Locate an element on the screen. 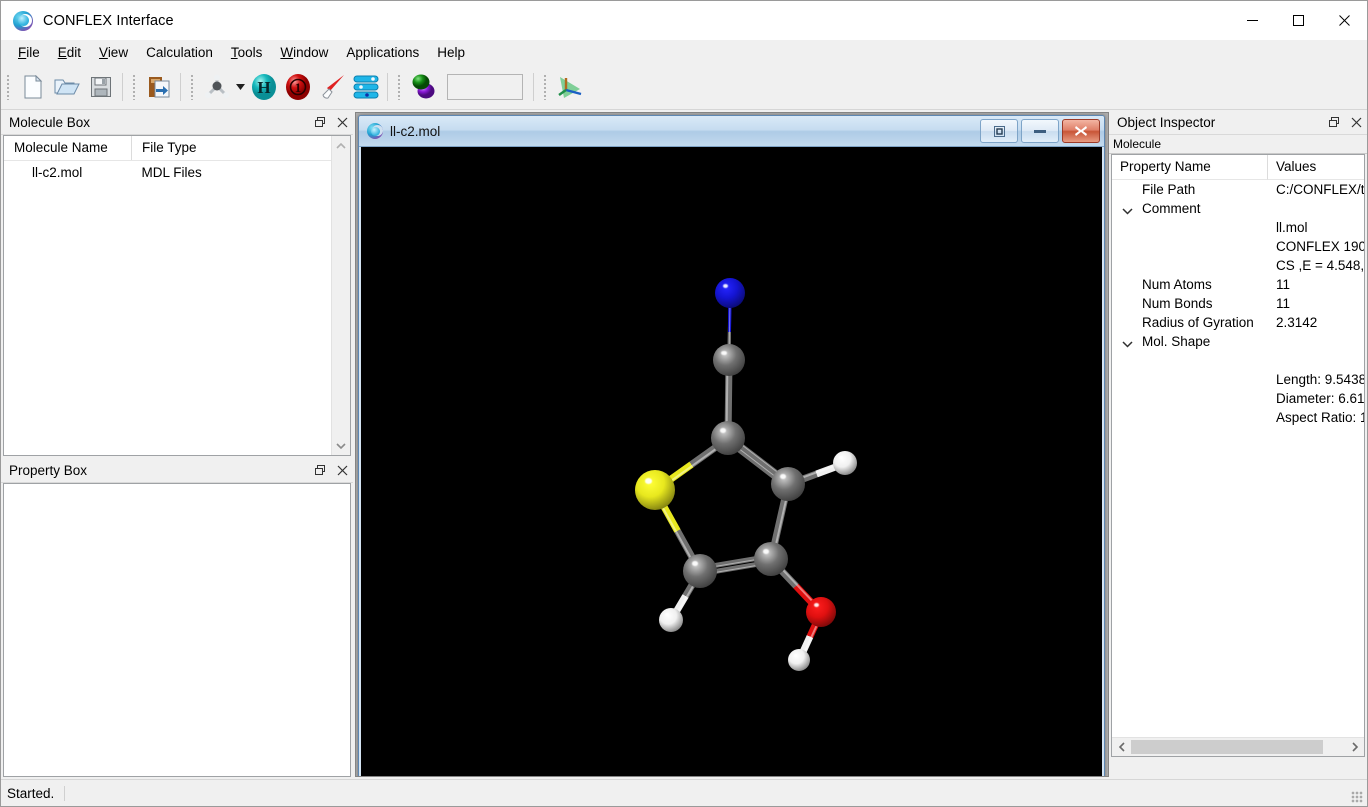 The image size is (1368, 807). column-molecule-name: Molecule Name is located at coordinates (68, 148).